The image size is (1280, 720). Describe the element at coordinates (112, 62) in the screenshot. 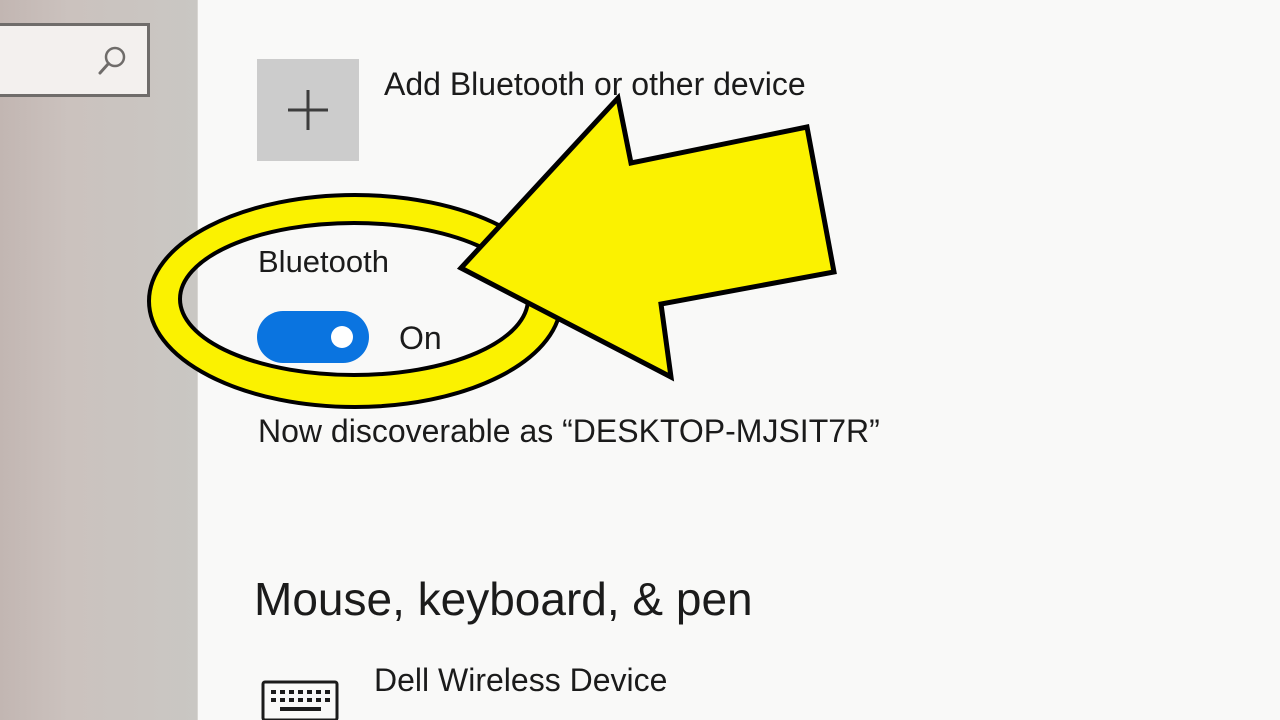

I see `search-icon` at that location.